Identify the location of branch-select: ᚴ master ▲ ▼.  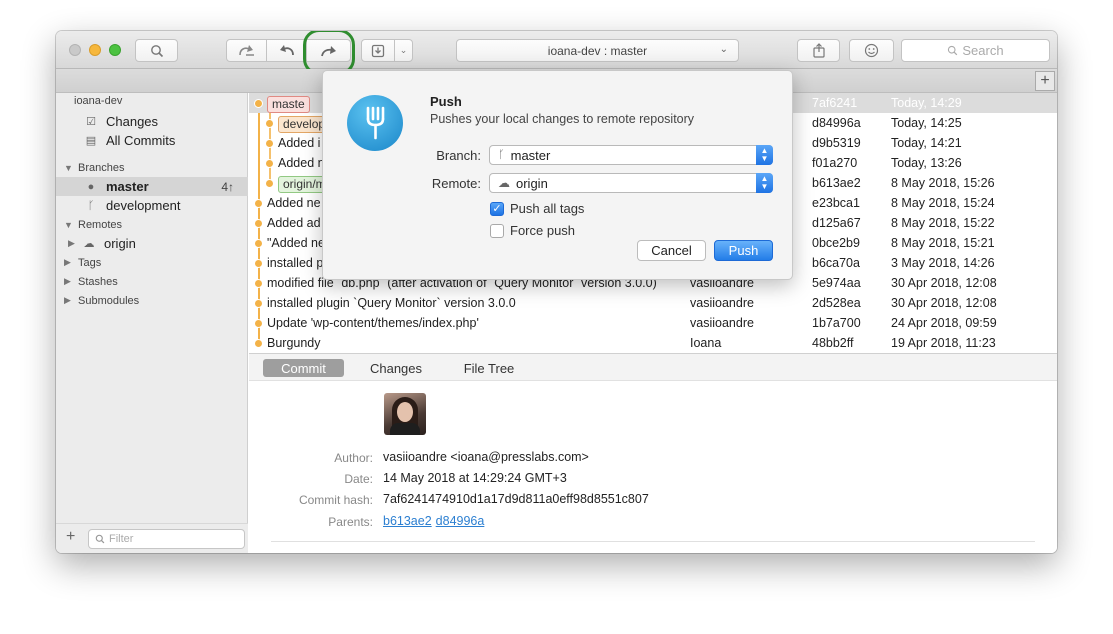
(631, 155).